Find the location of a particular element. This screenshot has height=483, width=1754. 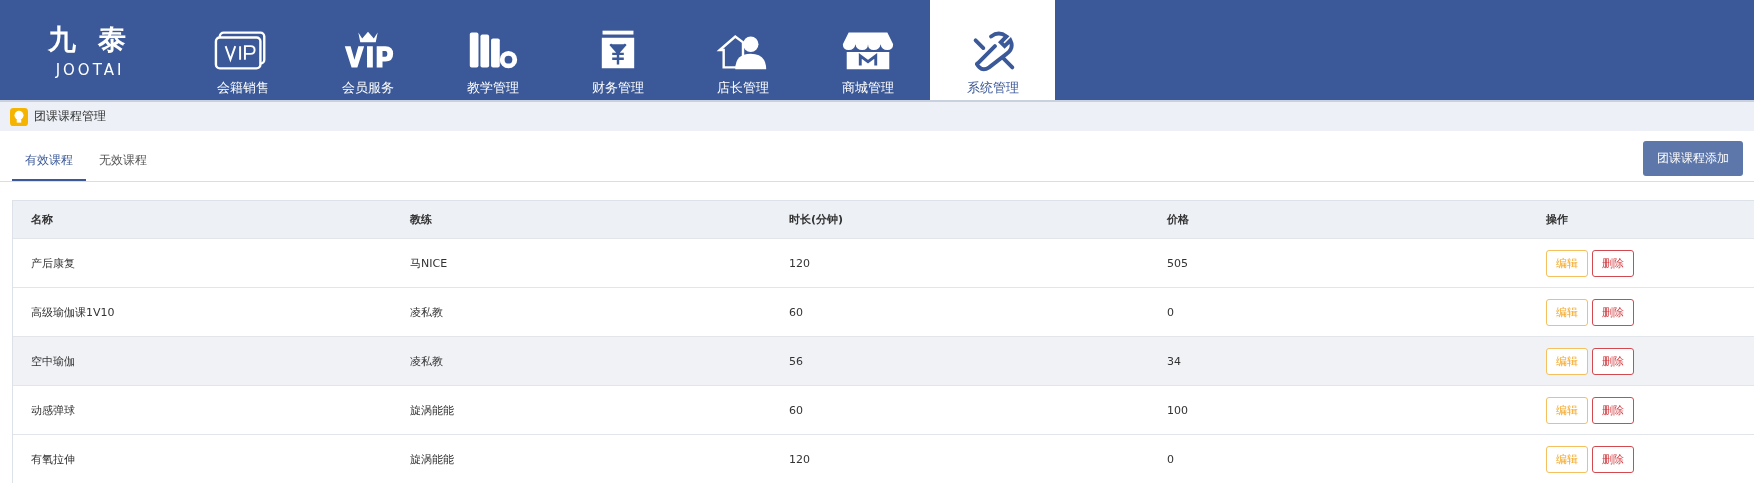

table-row: 产后康复 马NICE 120 505 编辑 删除 is located at coordinates (883, 262).